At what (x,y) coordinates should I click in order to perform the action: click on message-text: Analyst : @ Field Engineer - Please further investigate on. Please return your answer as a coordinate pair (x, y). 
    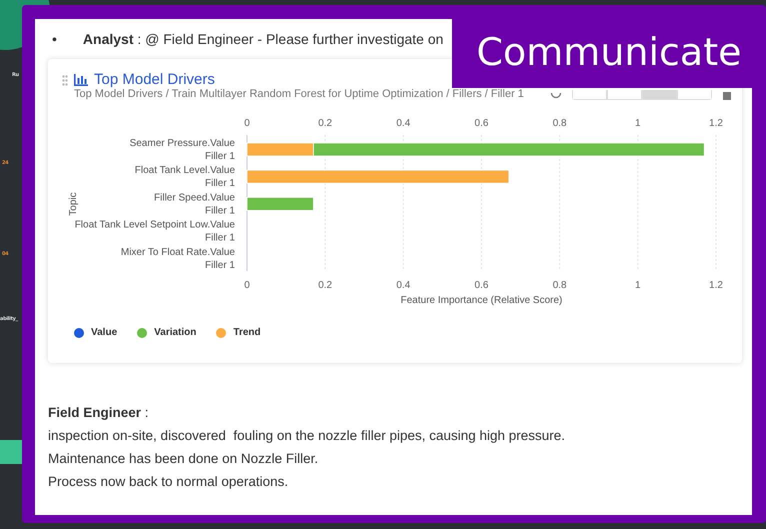
    Looking at the image, I should click on (263, 39).